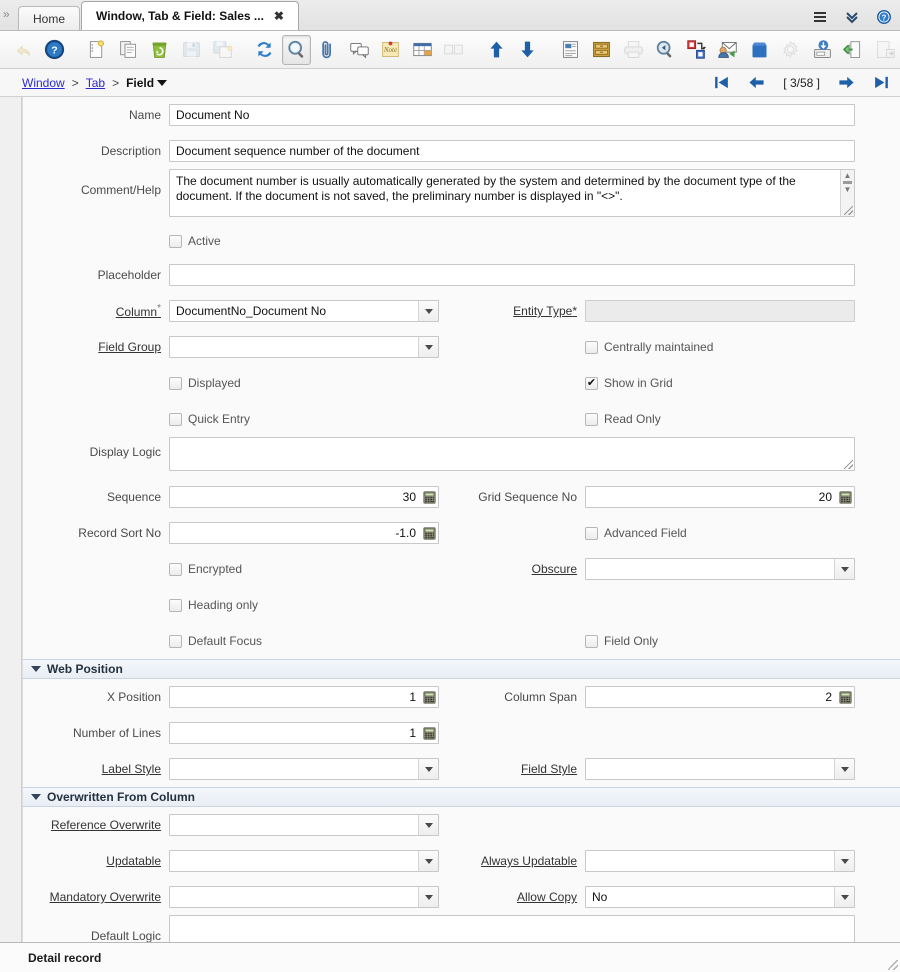  I want to click on name-input: Document No, so click(512, 115).